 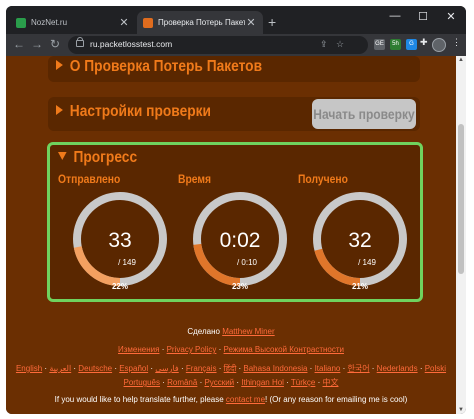 I want to click on settings-section-title: Настройки проверки, so click(x=140, y=111).